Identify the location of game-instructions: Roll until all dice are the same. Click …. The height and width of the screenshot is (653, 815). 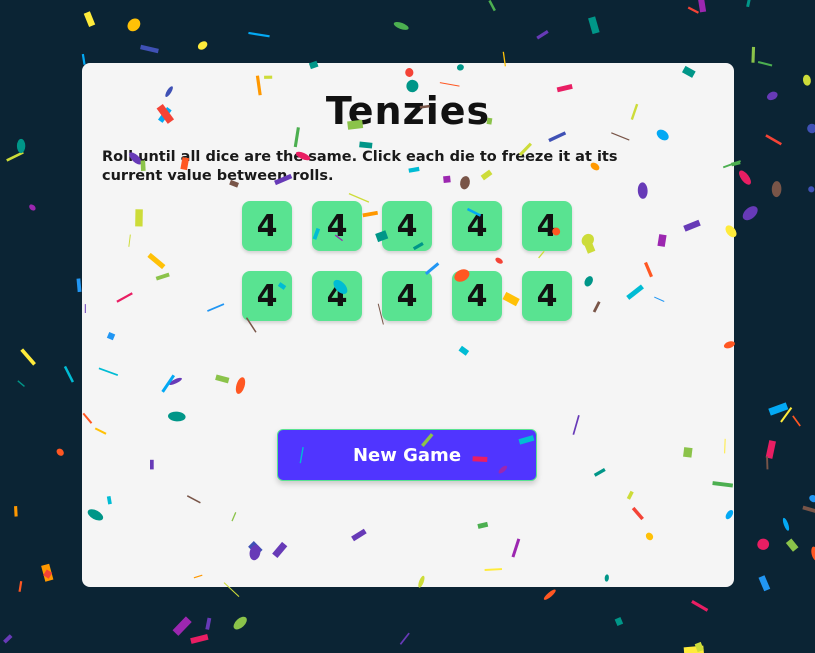
(360, 166).